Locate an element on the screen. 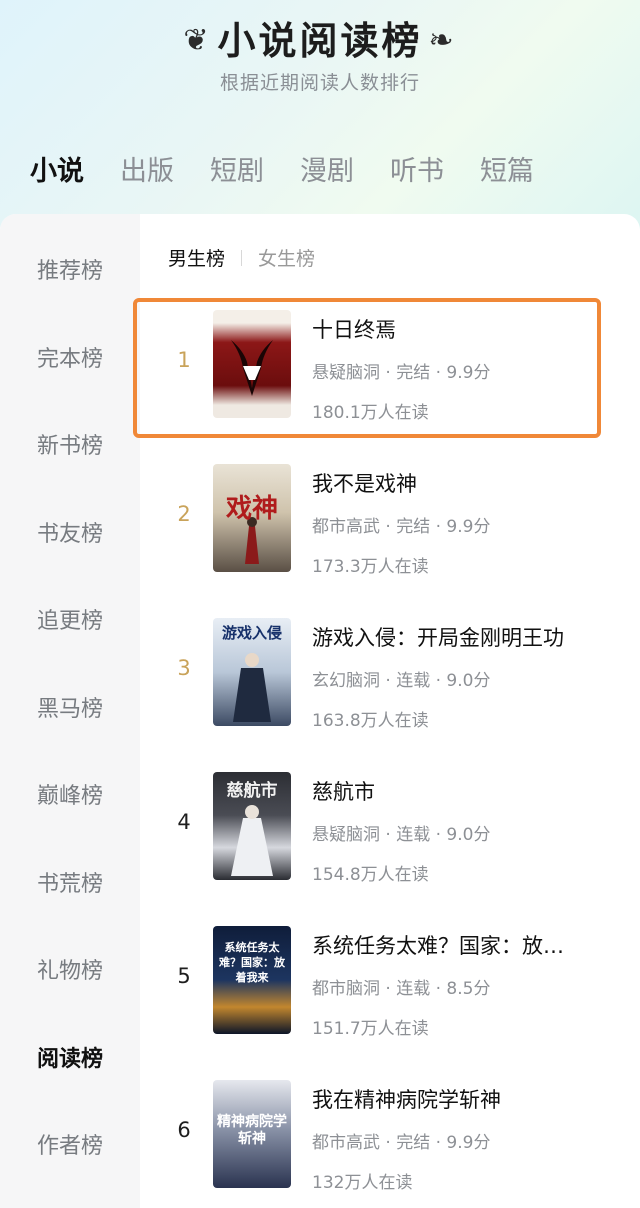 This screenshot has height=1208, width=640. rank-number: 4 is located at coordinates (184, 822).